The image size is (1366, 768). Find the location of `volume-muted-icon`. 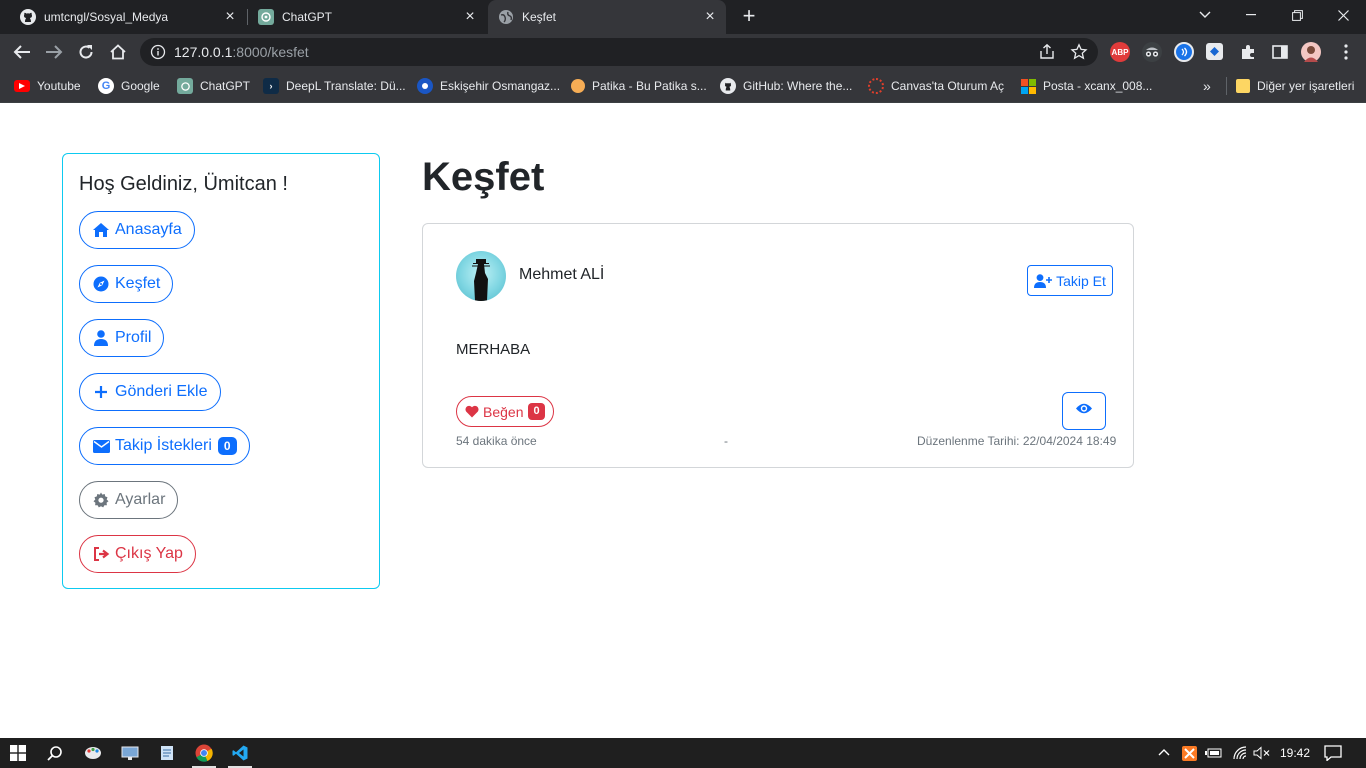

volume-muted-icon is located at coordinates (1261, 754).